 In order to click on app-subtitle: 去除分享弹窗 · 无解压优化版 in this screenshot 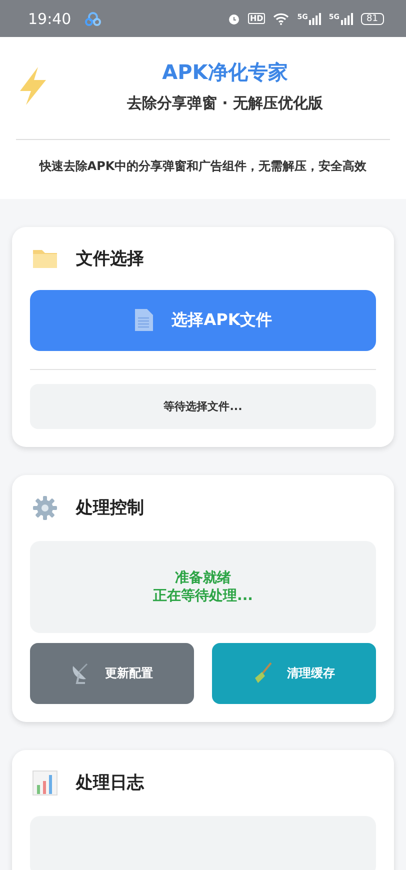, I will do `click(225, 103)`.